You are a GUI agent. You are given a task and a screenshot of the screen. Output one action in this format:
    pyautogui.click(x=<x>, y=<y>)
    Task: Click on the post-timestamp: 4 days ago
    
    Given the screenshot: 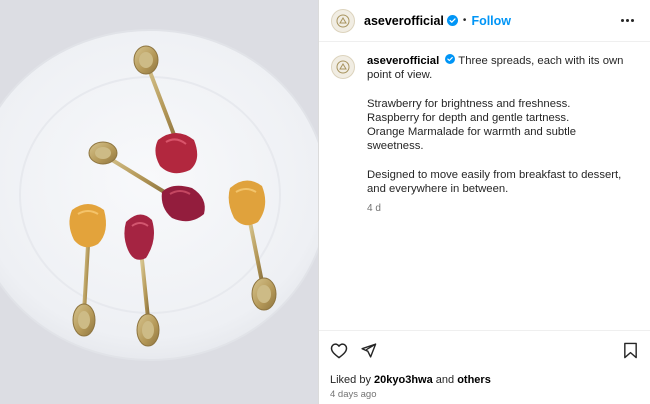 What is the action you would take?
    pyautogui.click(x=353, y=394)
    